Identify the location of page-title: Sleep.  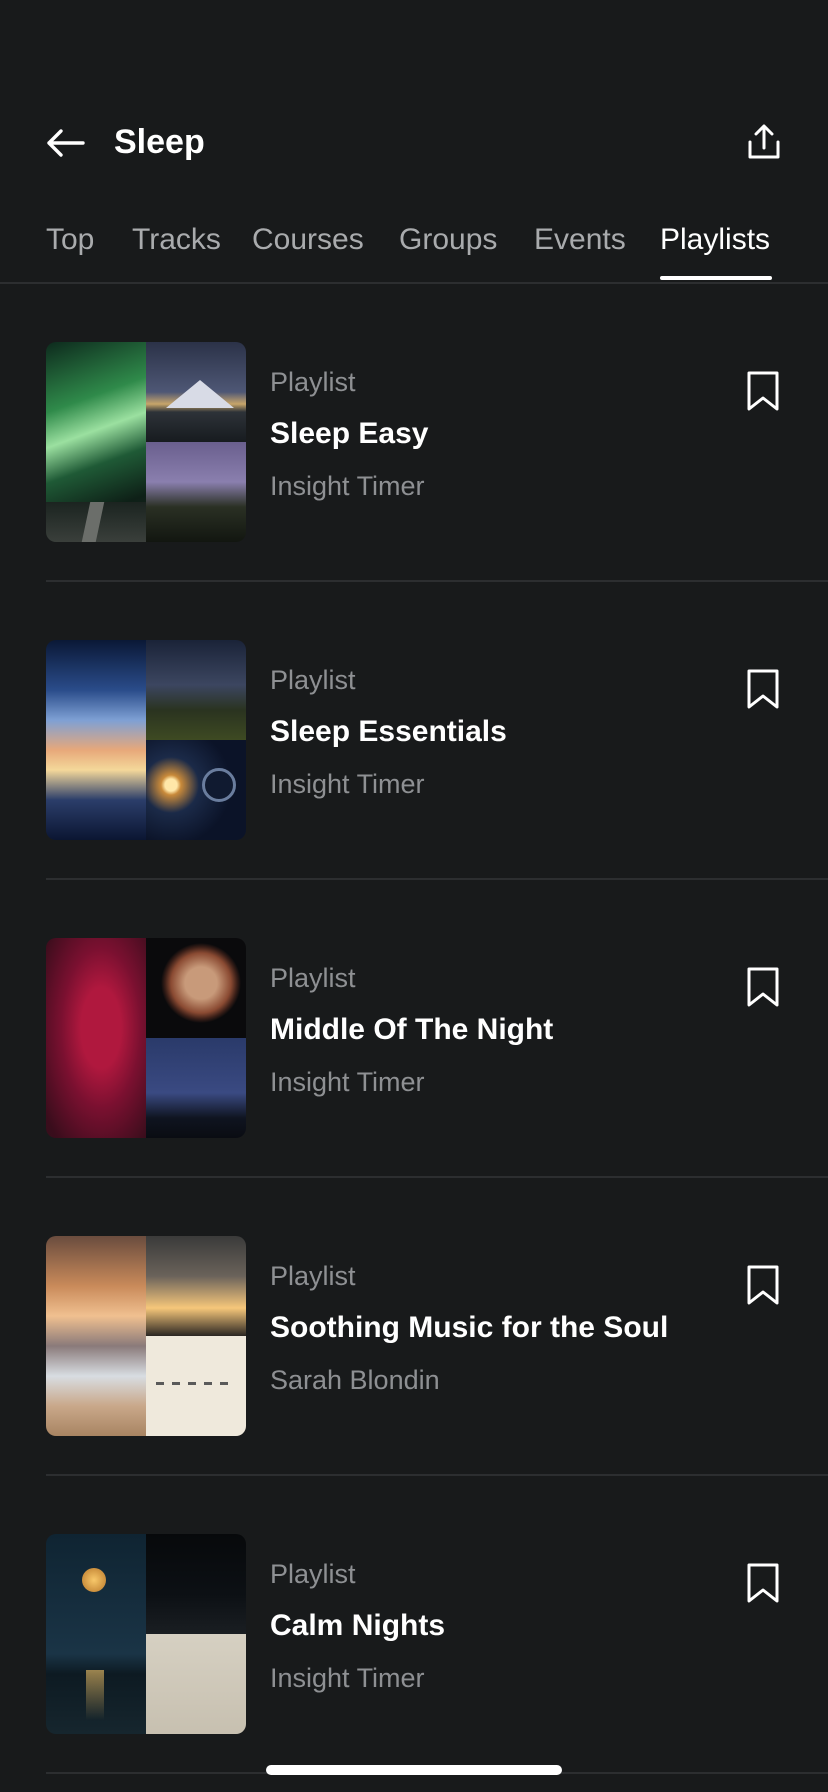
(159, 142).